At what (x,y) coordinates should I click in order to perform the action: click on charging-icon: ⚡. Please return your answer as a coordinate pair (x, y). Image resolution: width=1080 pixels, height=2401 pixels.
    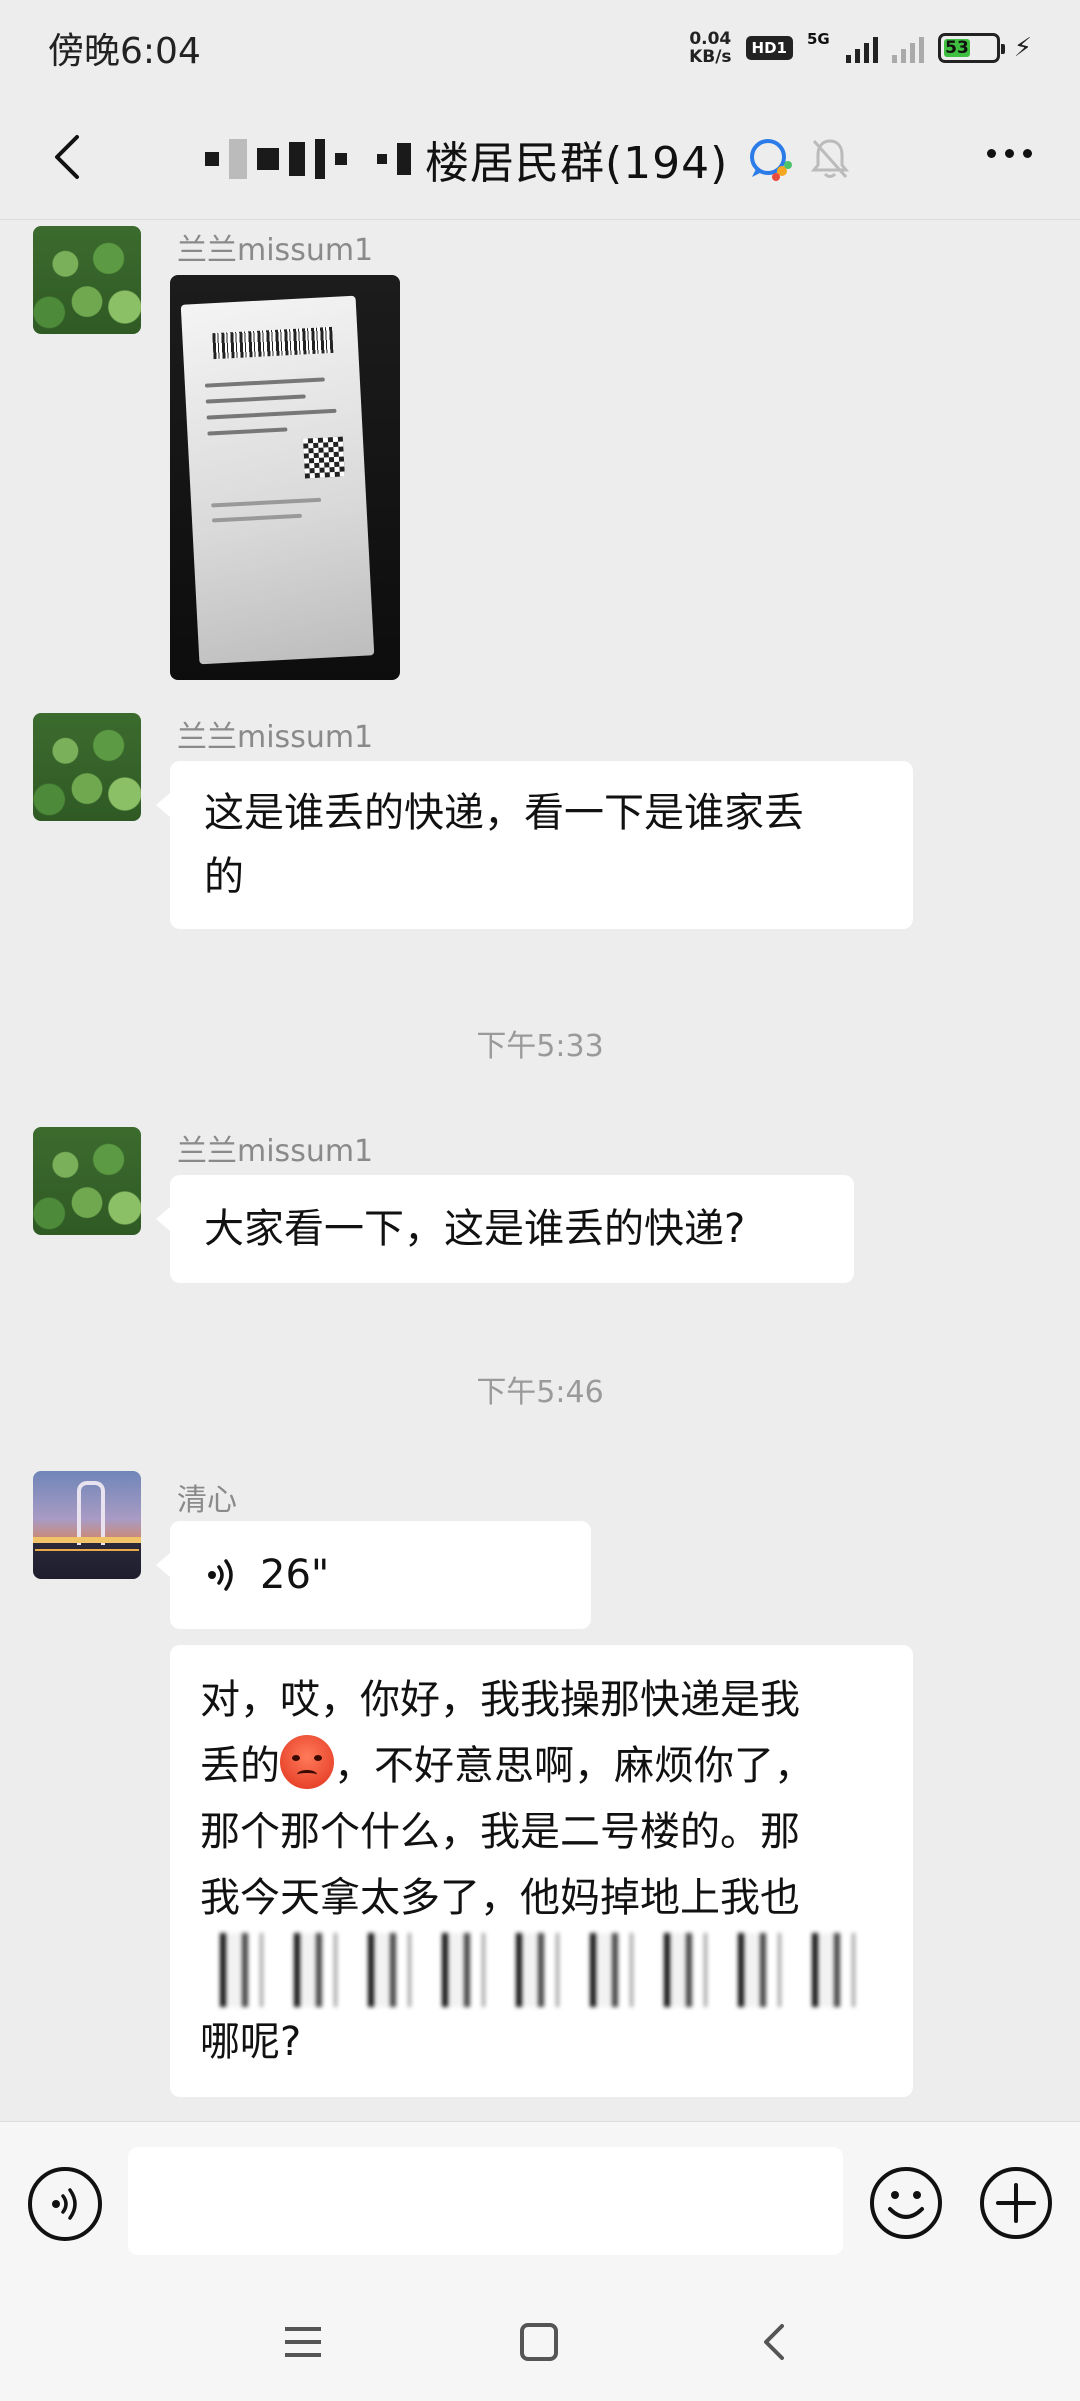
    Looking at the image, I should click on (1022, 47).